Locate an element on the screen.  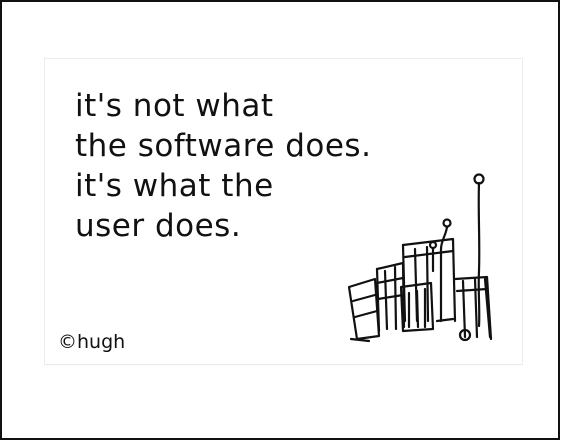
quote-line-3: it's what the is located at coordinates (174, 186).